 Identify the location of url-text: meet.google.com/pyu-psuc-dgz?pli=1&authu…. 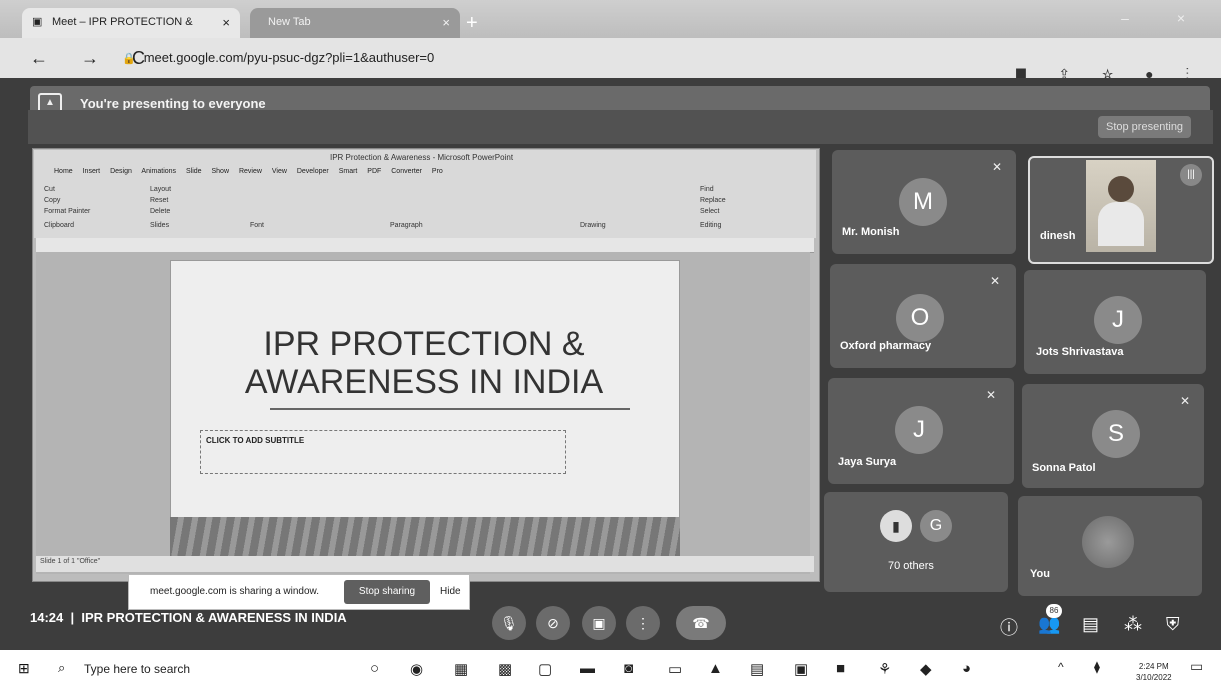
(289, 57).